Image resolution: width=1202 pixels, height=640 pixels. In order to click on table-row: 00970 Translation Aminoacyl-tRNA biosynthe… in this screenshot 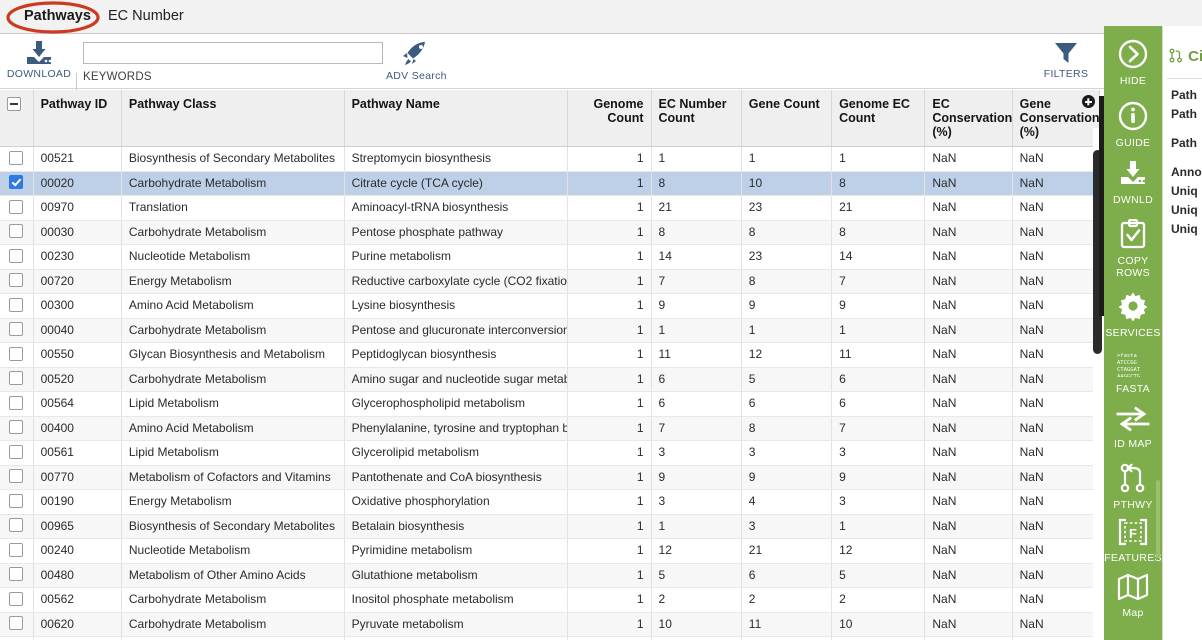, I will do `click(550, 208)`.